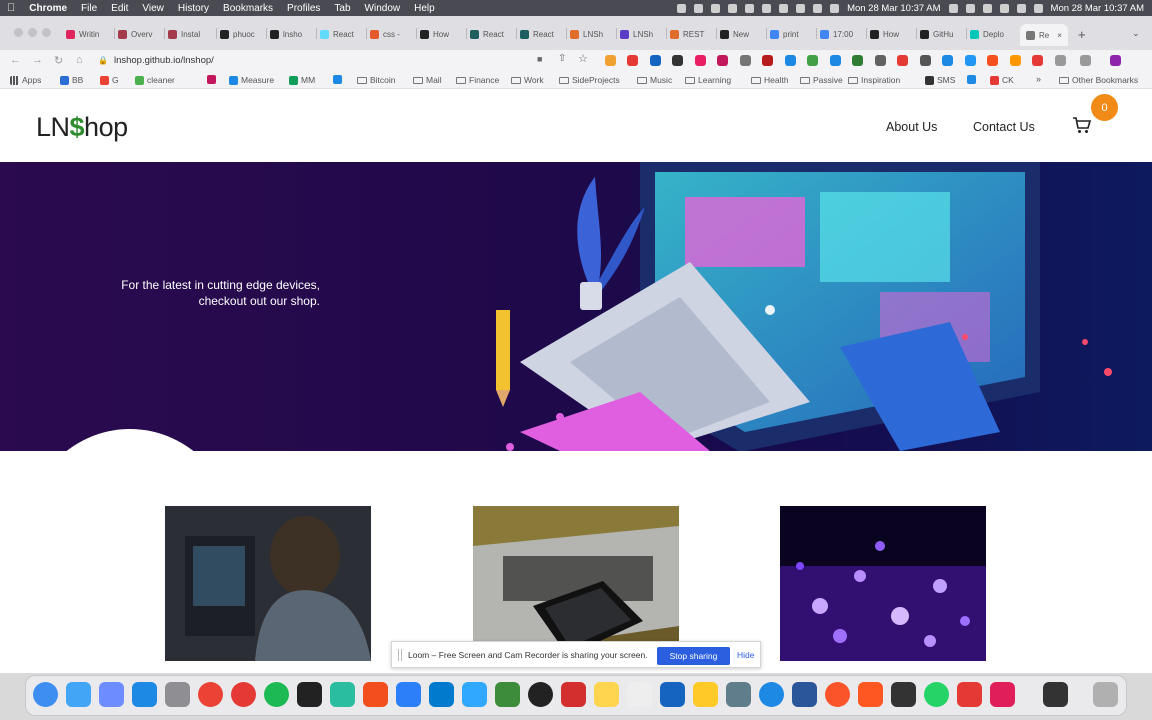 Image resolution: width=1152 pixels, height=720 pixels. What do you see at coordinates (376, 80) in the screenshot?
I see `bookmark-item: Bitcoin` at bounding box center [376, 80].